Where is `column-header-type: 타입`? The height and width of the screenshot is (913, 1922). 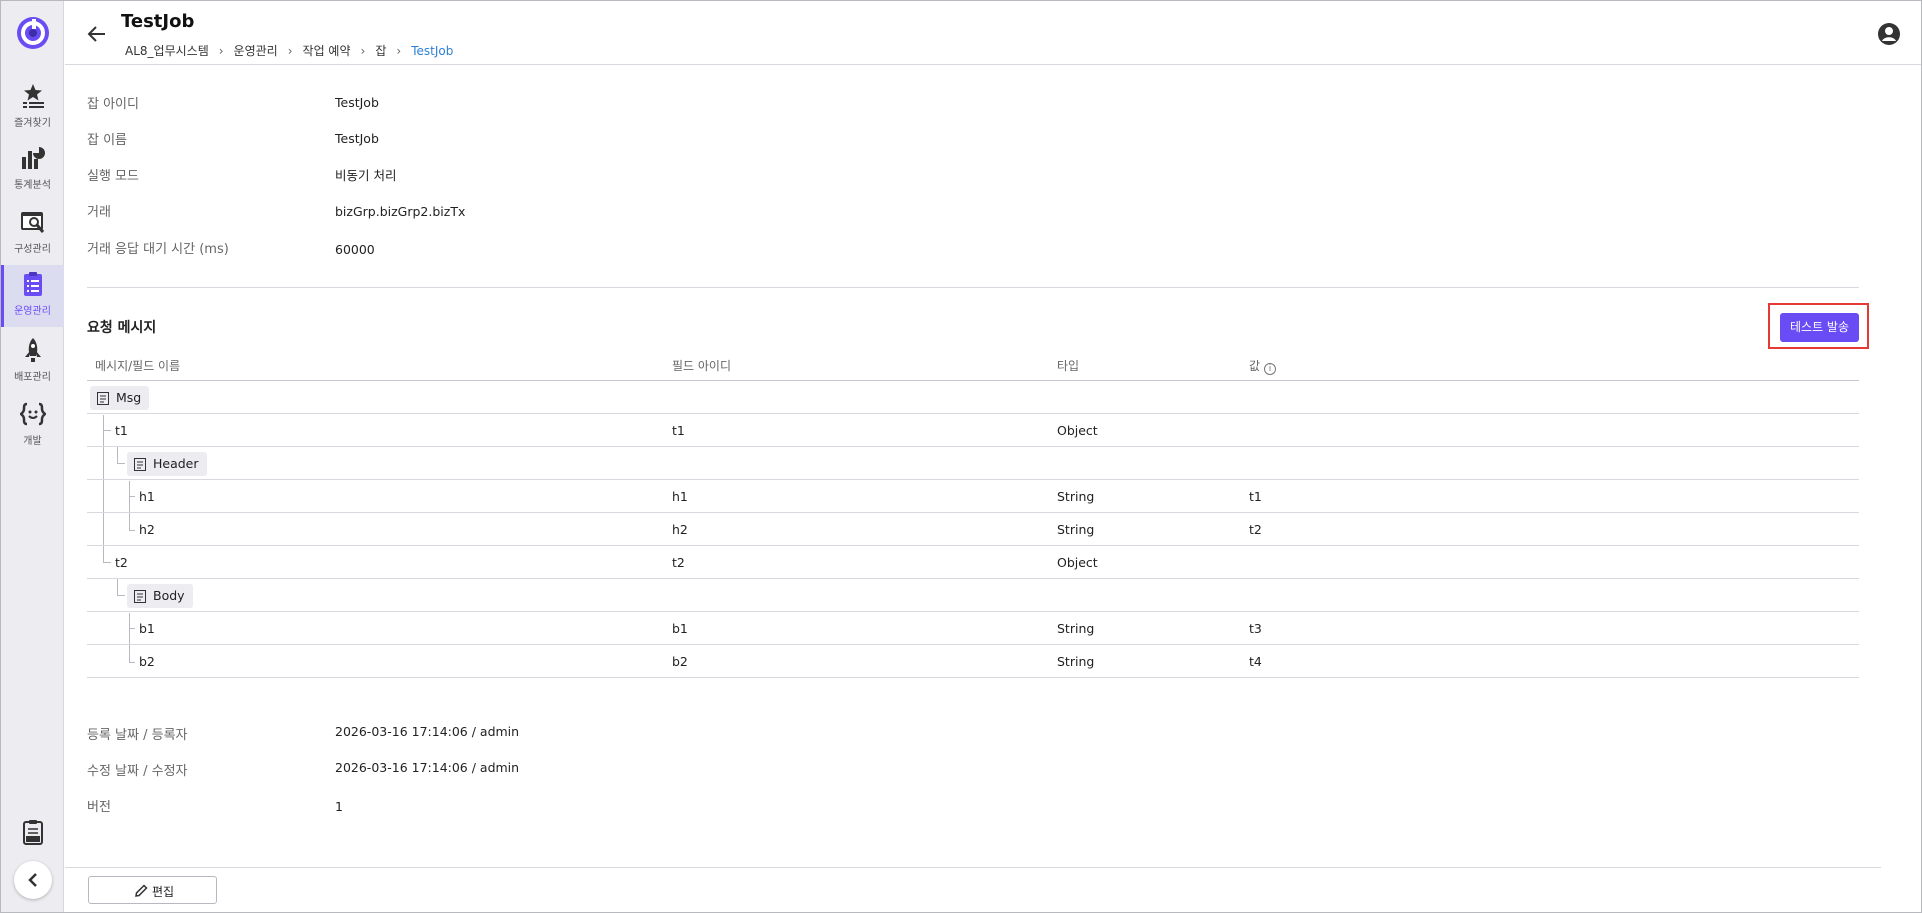
column-header-type: 타입 is located at coordinates (1068, 366).